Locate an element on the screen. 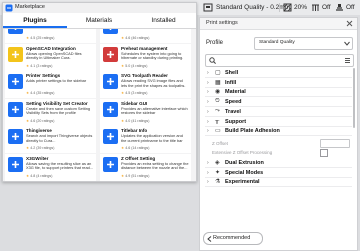 This screenshot has width=360, height=251. plugin-rating-text: 4.6 (14 ratings) is located at coordinates (137, 148).